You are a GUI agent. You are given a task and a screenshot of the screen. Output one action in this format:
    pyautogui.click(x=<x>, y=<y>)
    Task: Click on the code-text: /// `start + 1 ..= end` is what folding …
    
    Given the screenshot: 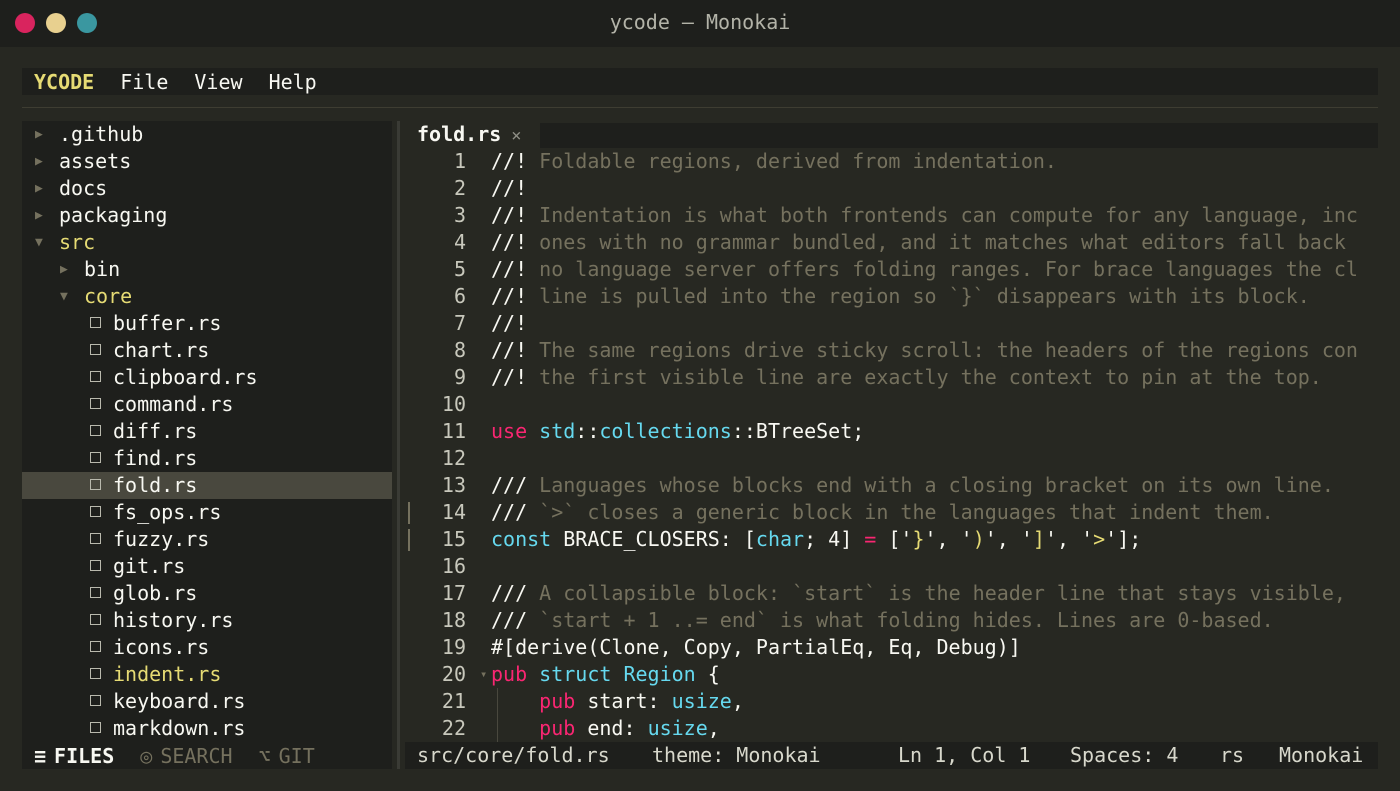 What is the action you would take?
    pyautogui.click(x=882, y=620)
    